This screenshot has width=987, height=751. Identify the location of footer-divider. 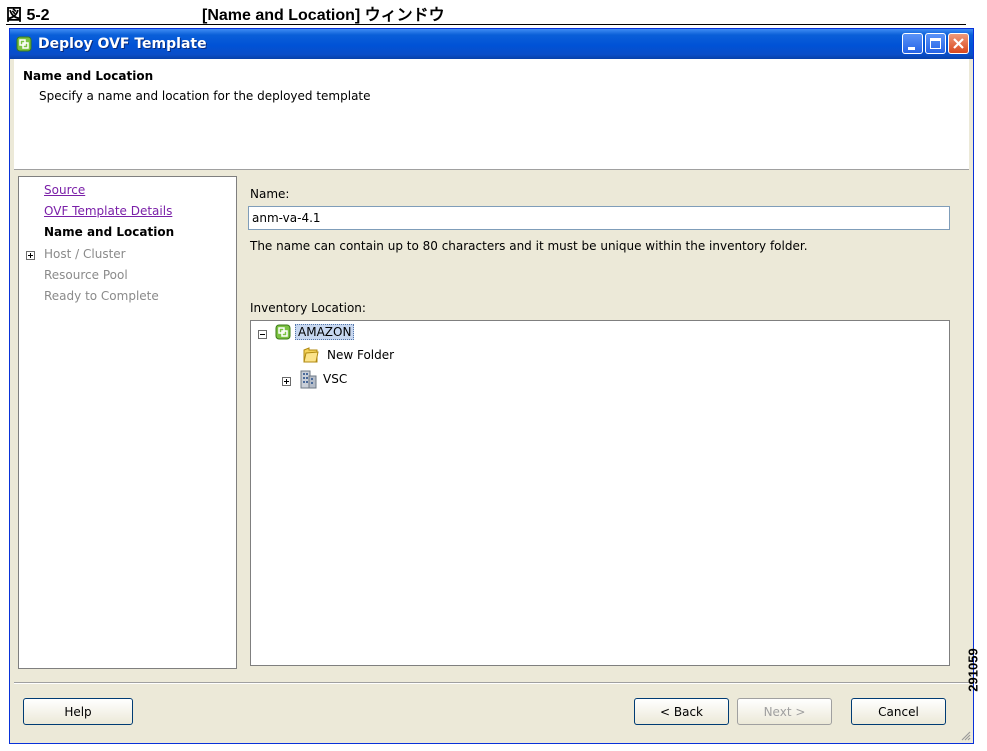
(491, 683).